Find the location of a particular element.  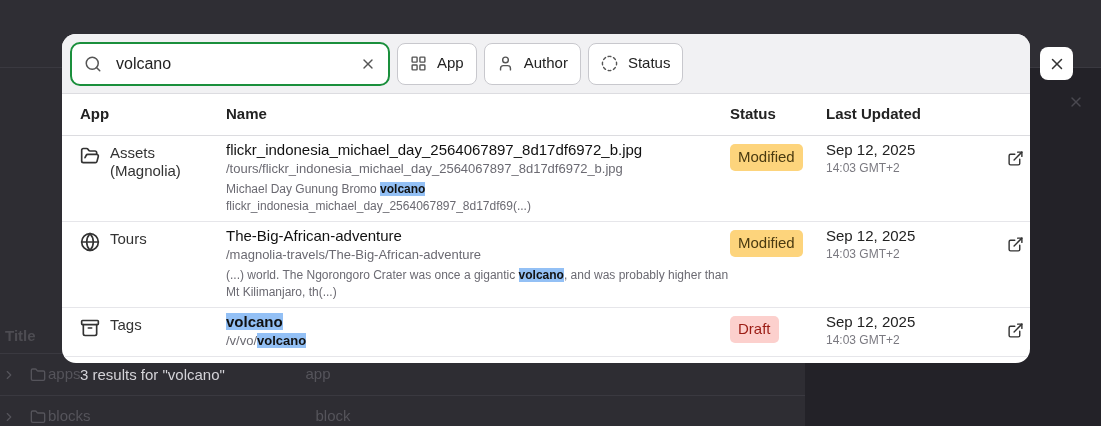

search-field: volcano is located at coordinates (238, 63).